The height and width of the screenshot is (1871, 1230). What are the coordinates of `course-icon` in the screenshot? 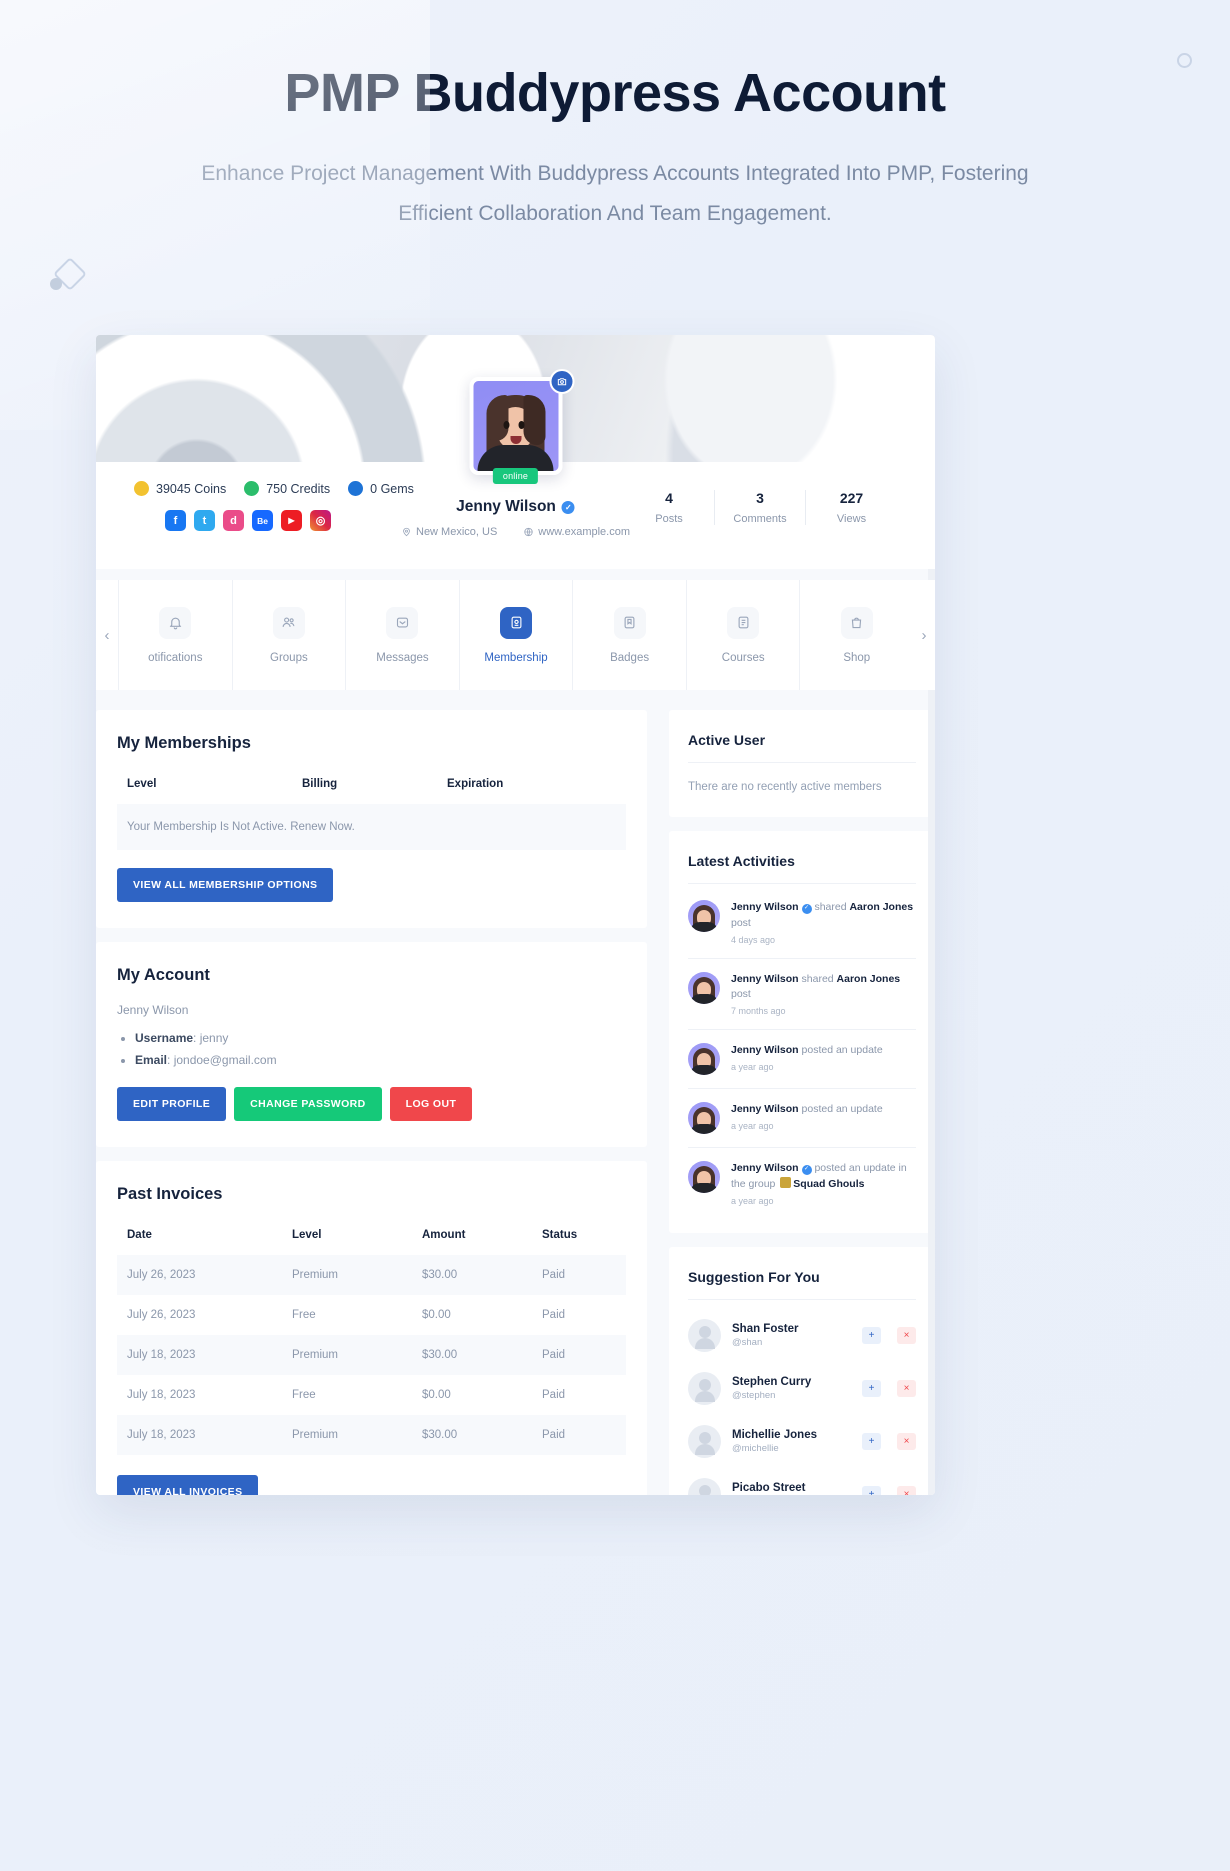 It's located at (743, 622).